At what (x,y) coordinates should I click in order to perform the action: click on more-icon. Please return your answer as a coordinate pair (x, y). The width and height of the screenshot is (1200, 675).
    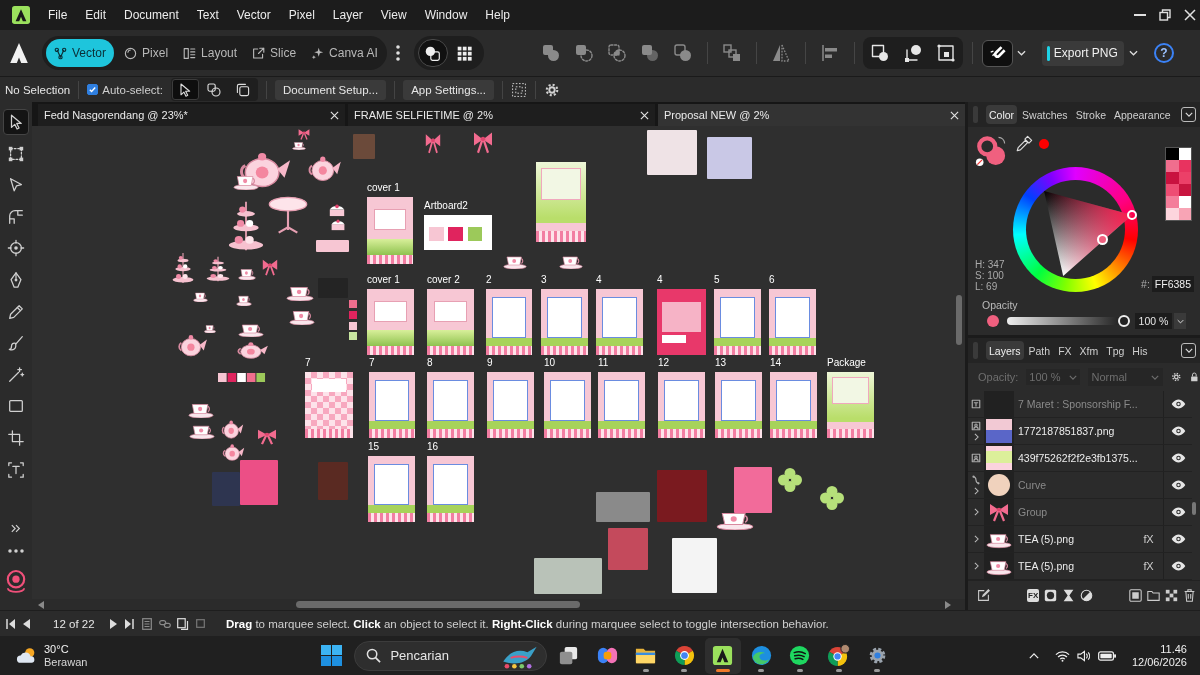
    Looking at the image, I should click on (397, 53).